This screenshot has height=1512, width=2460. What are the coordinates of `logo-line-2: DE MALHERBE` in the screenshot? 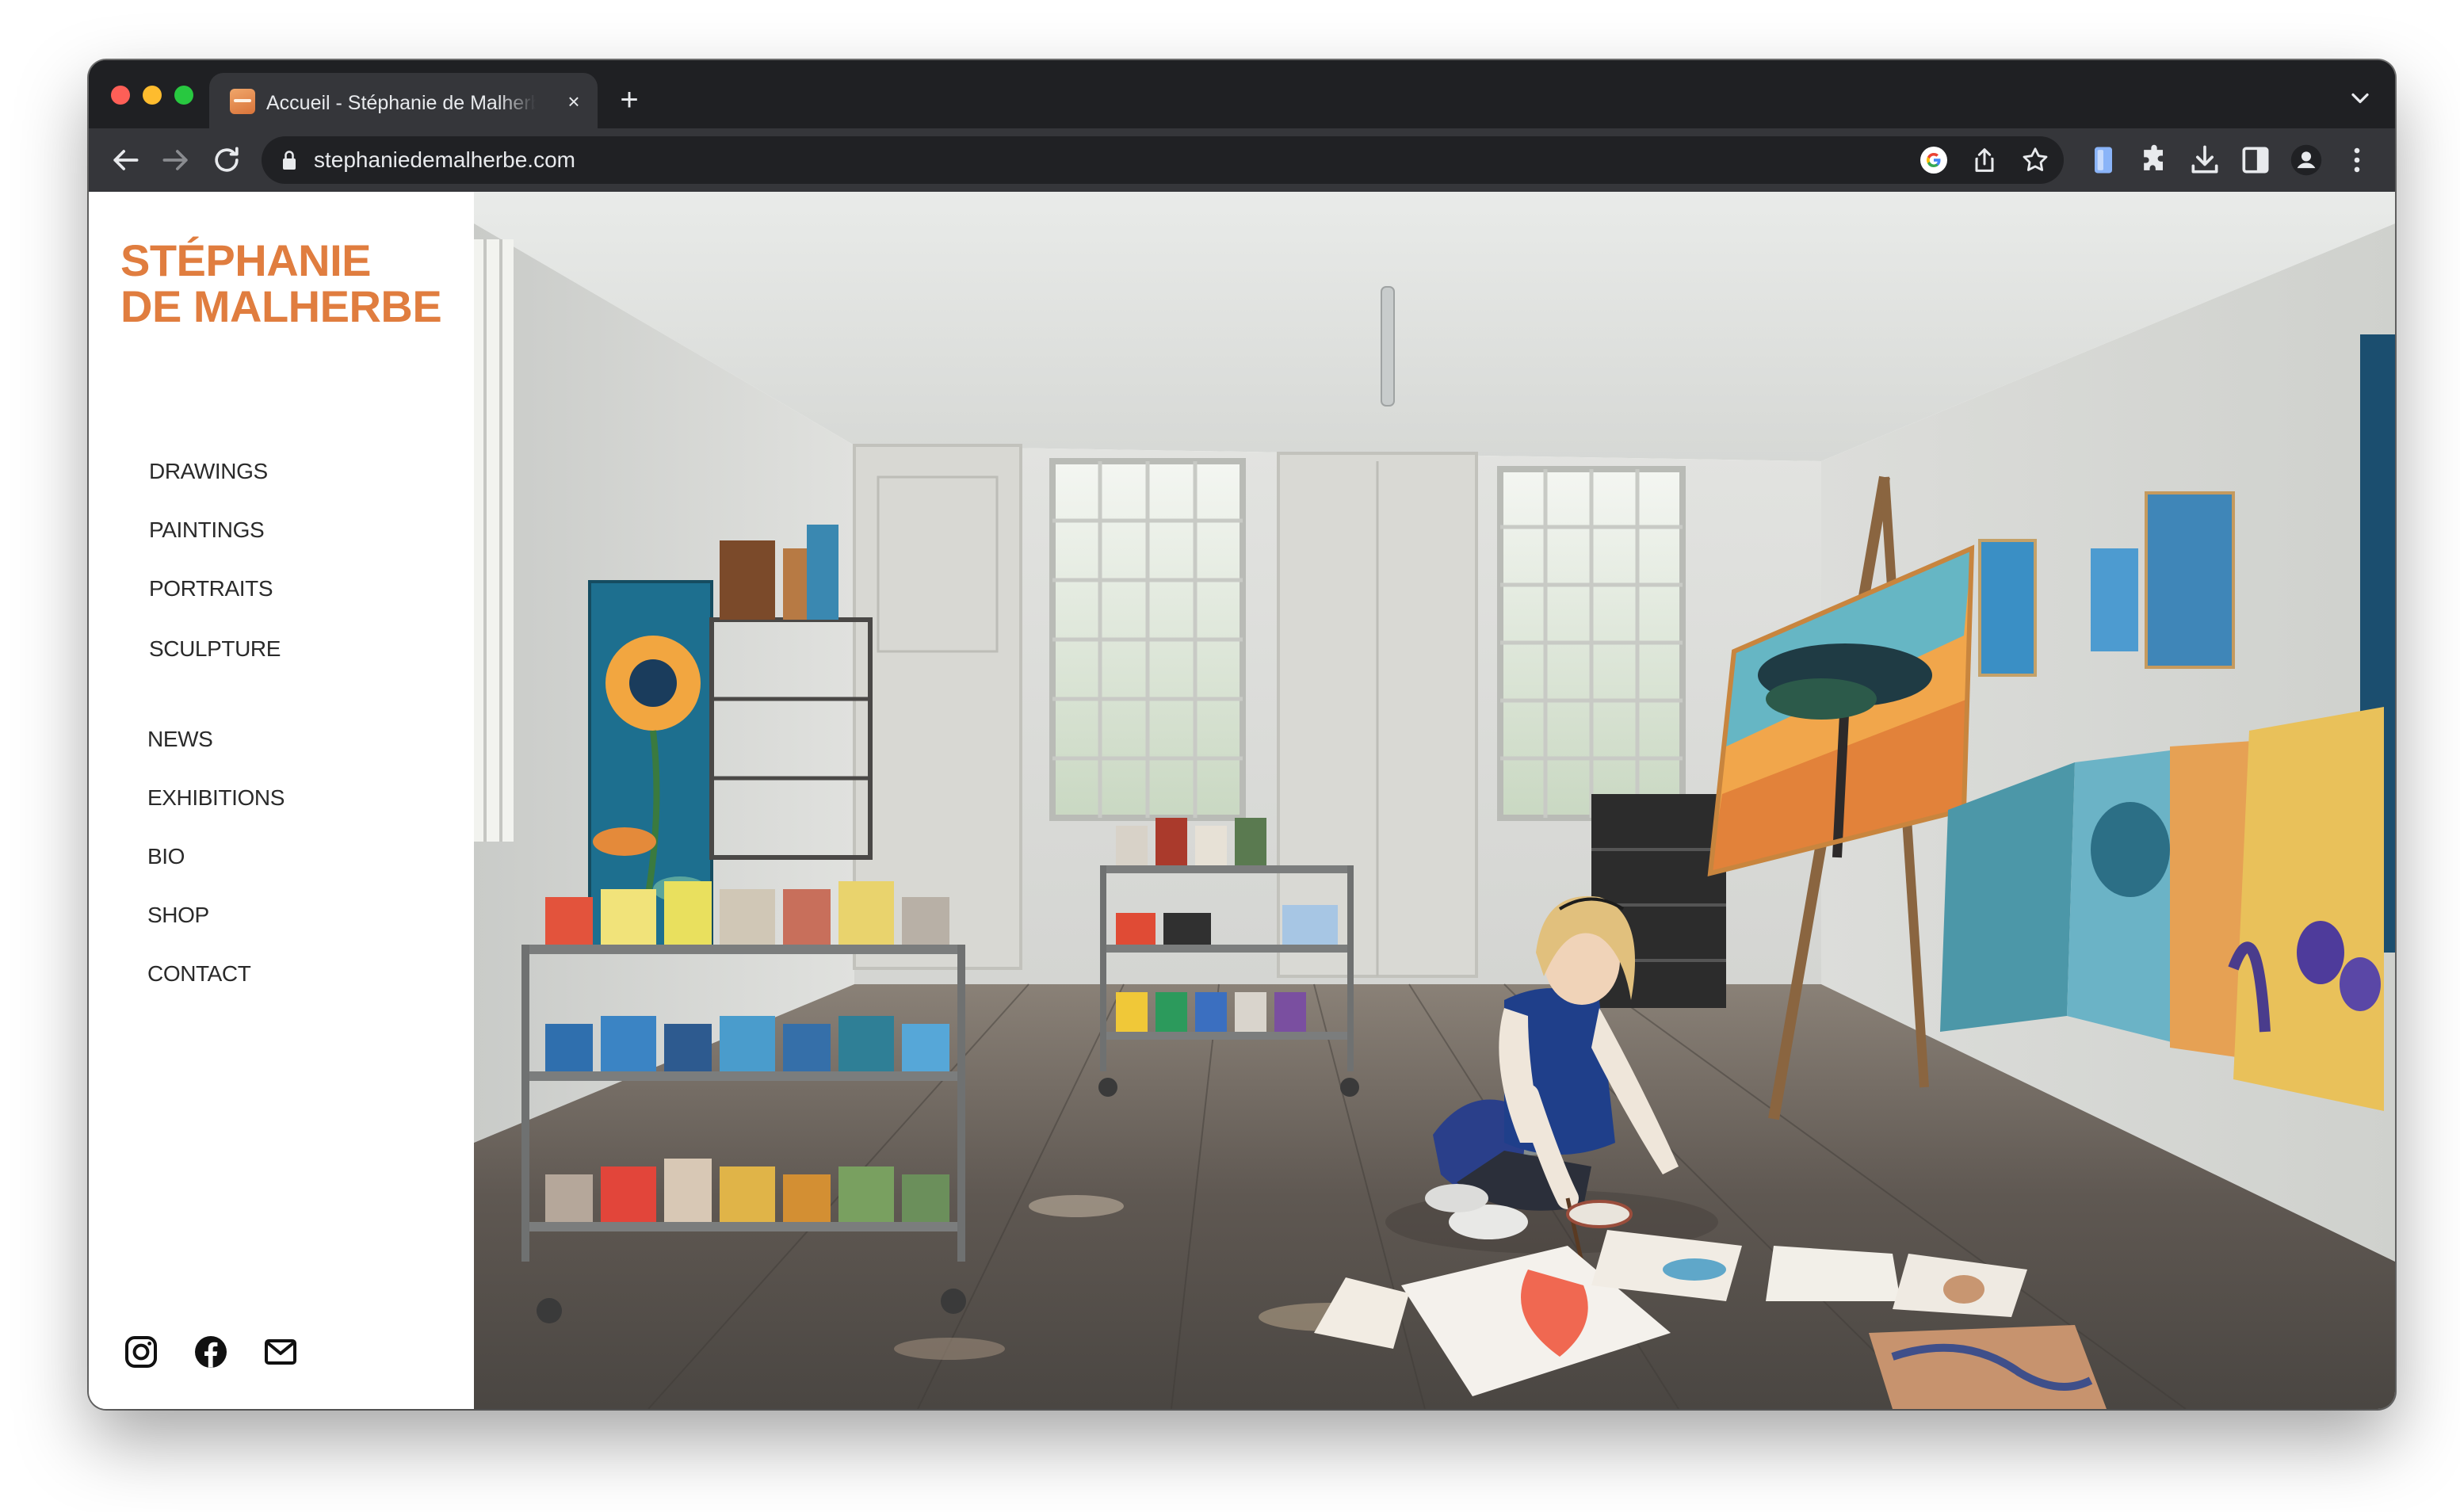 It's located at (281, 306).